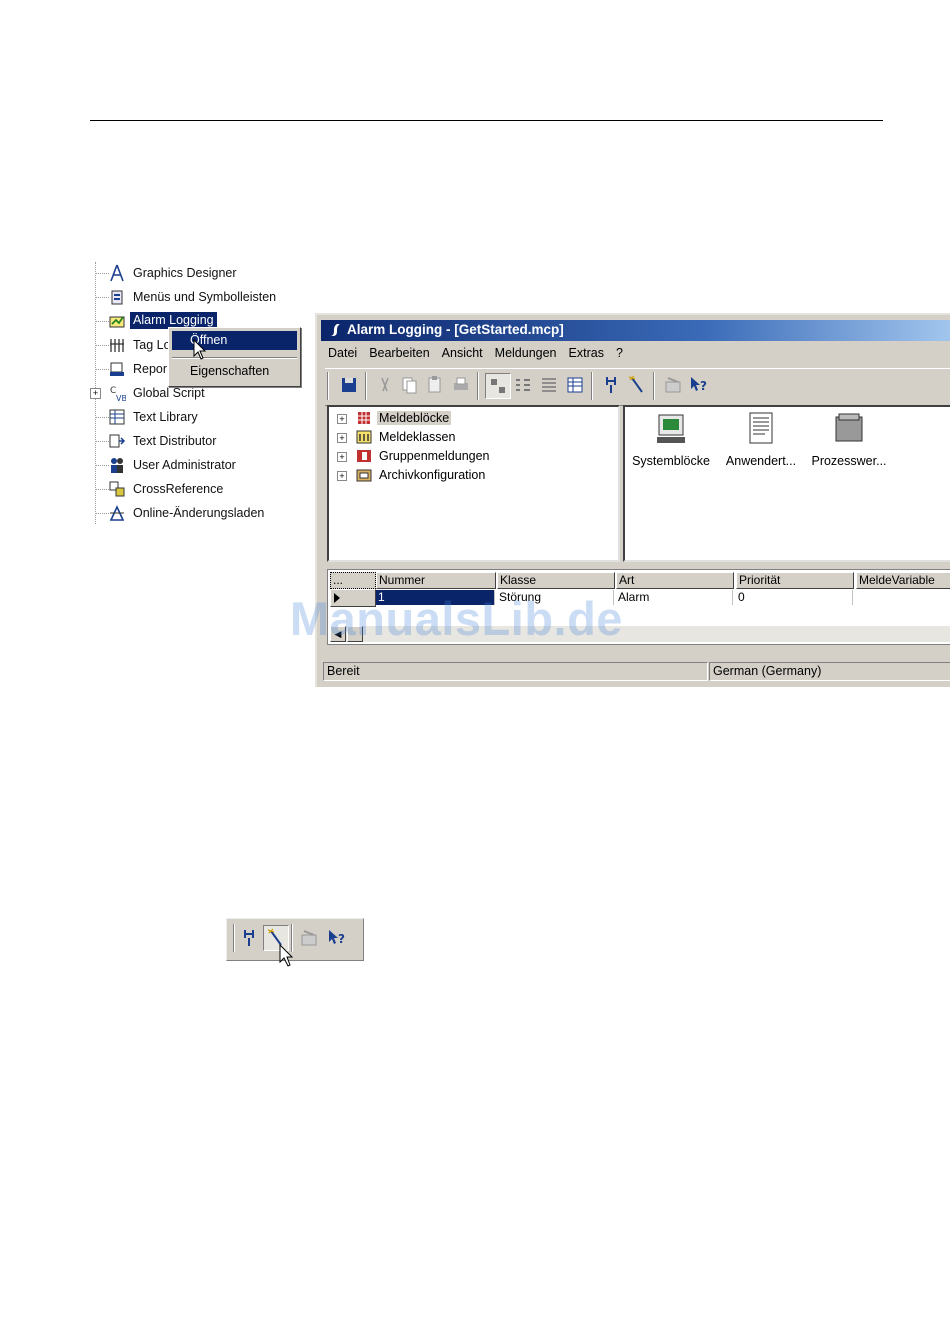 The width and height of the screenshot is (950, 1344). What do you see at coordinates (364, 456) in the screenshot?
I see `group-messages-icon` at bounding box center [364, 456].